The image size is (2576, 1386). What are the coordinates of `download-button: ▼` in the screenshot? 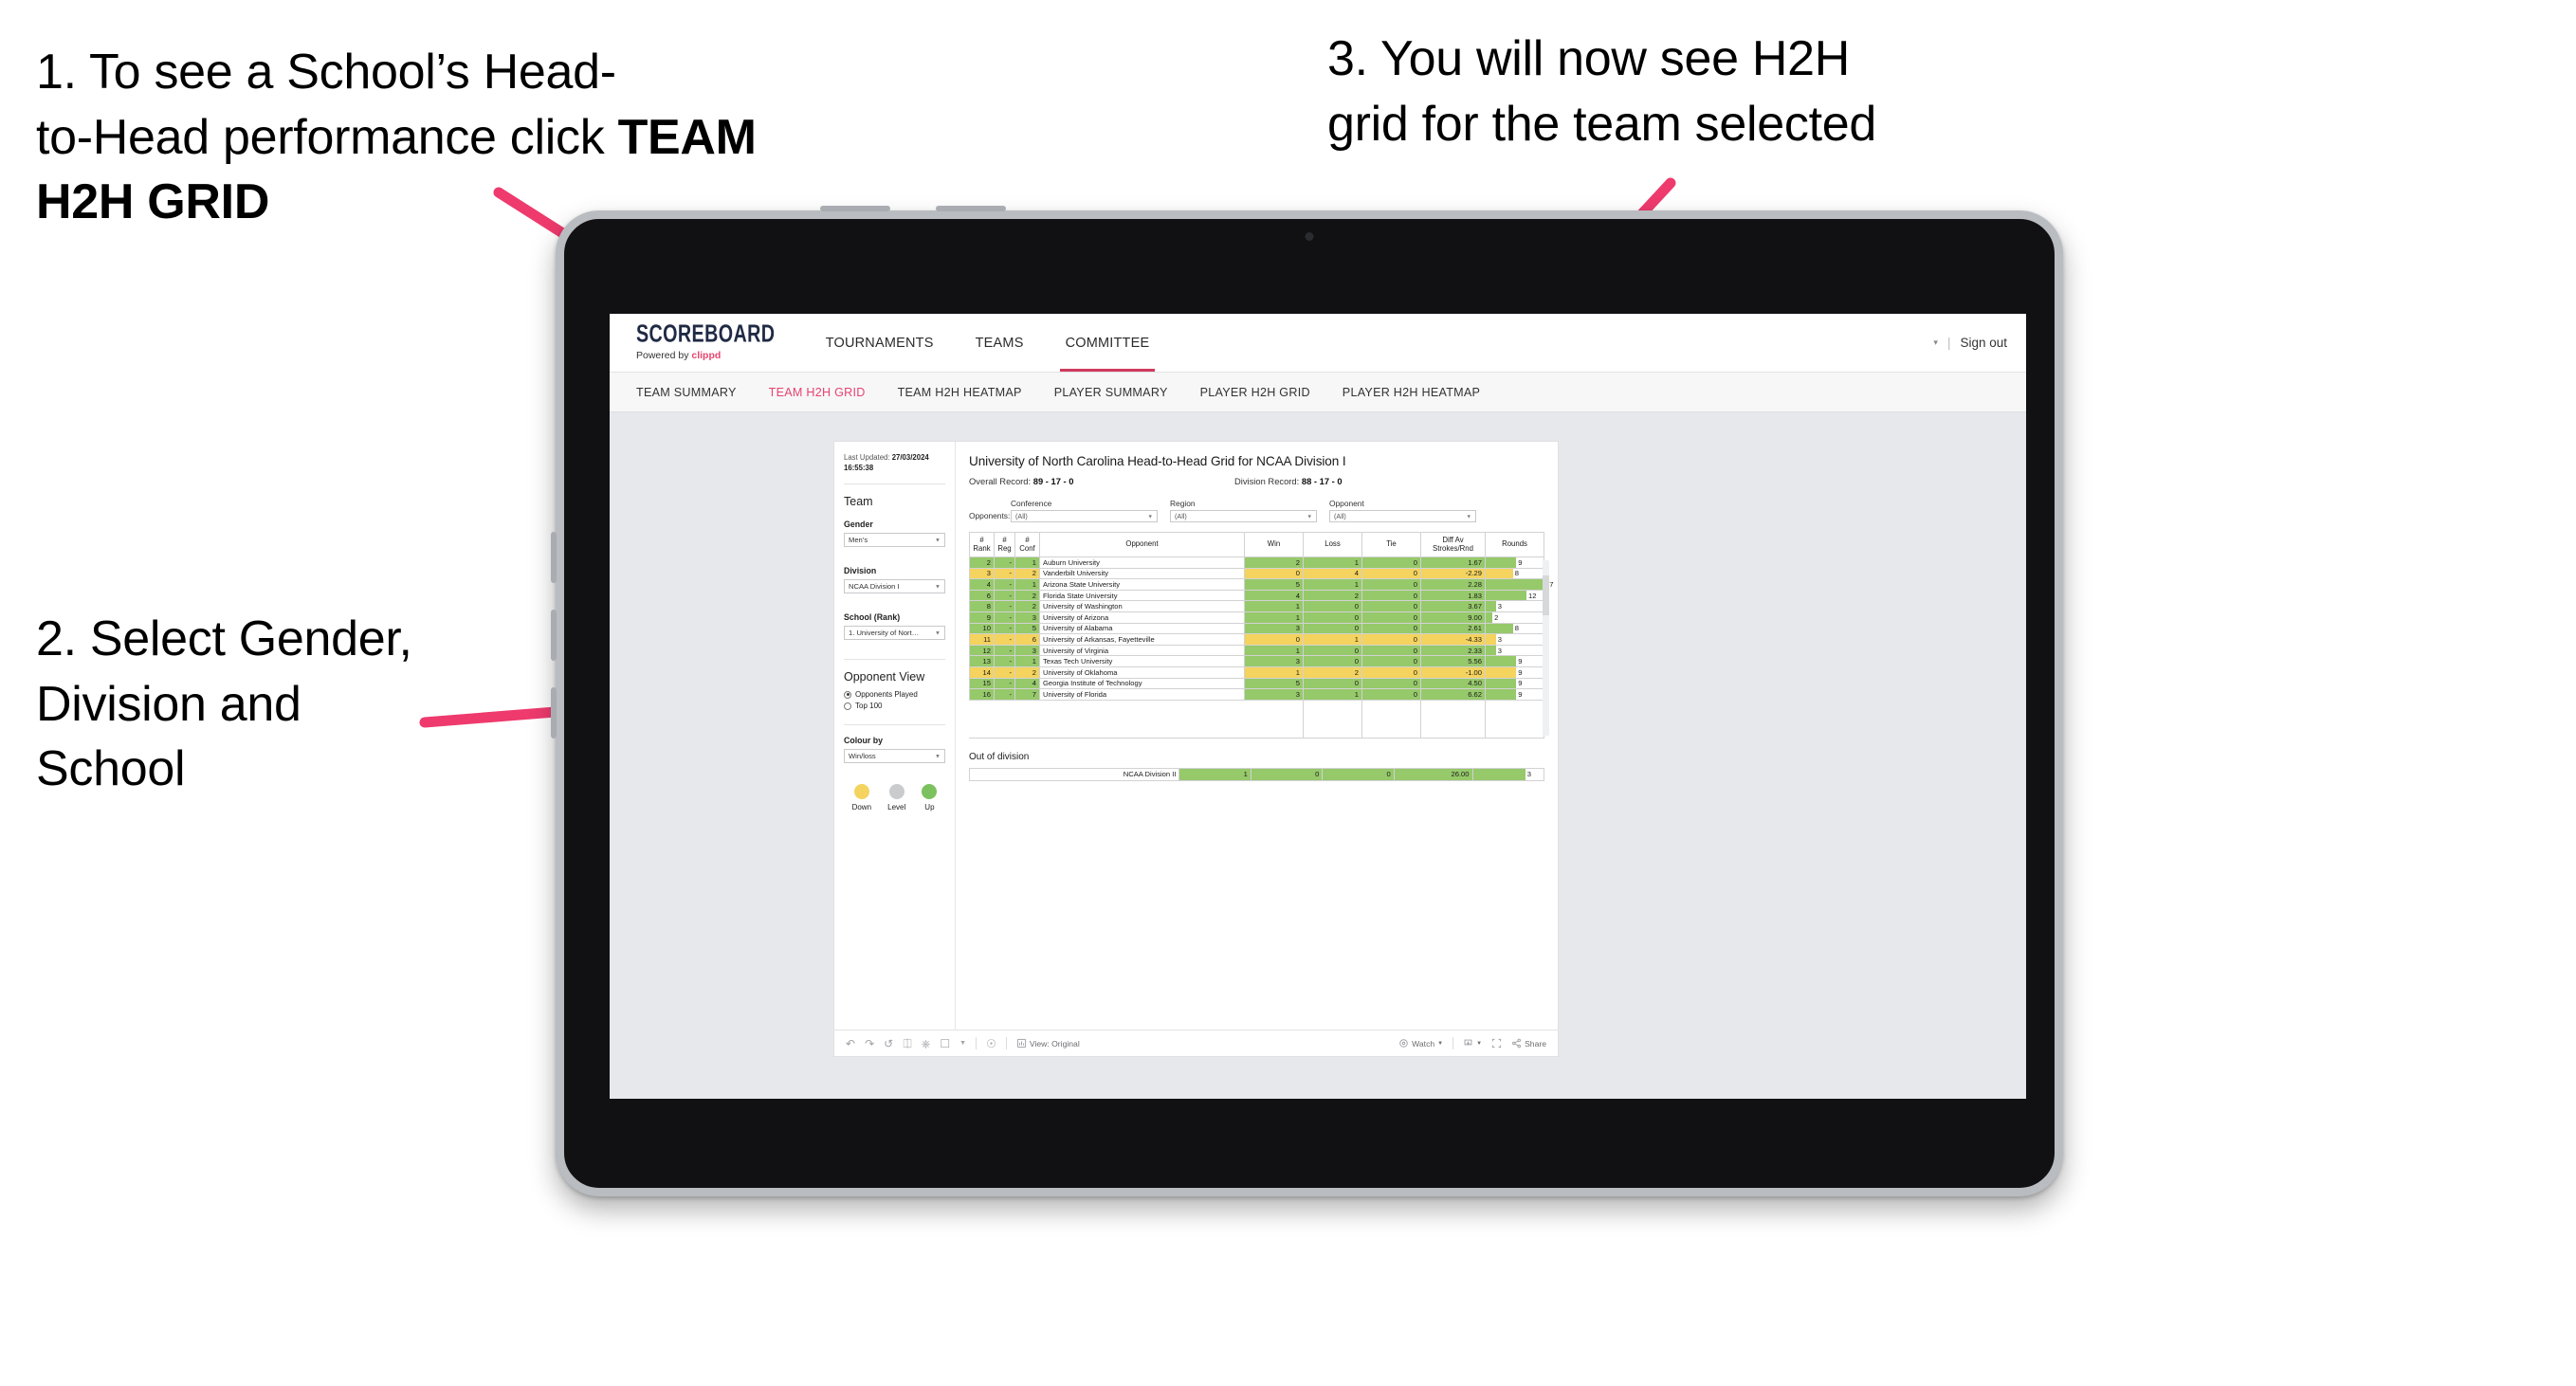 It's located at (1472, 1043).